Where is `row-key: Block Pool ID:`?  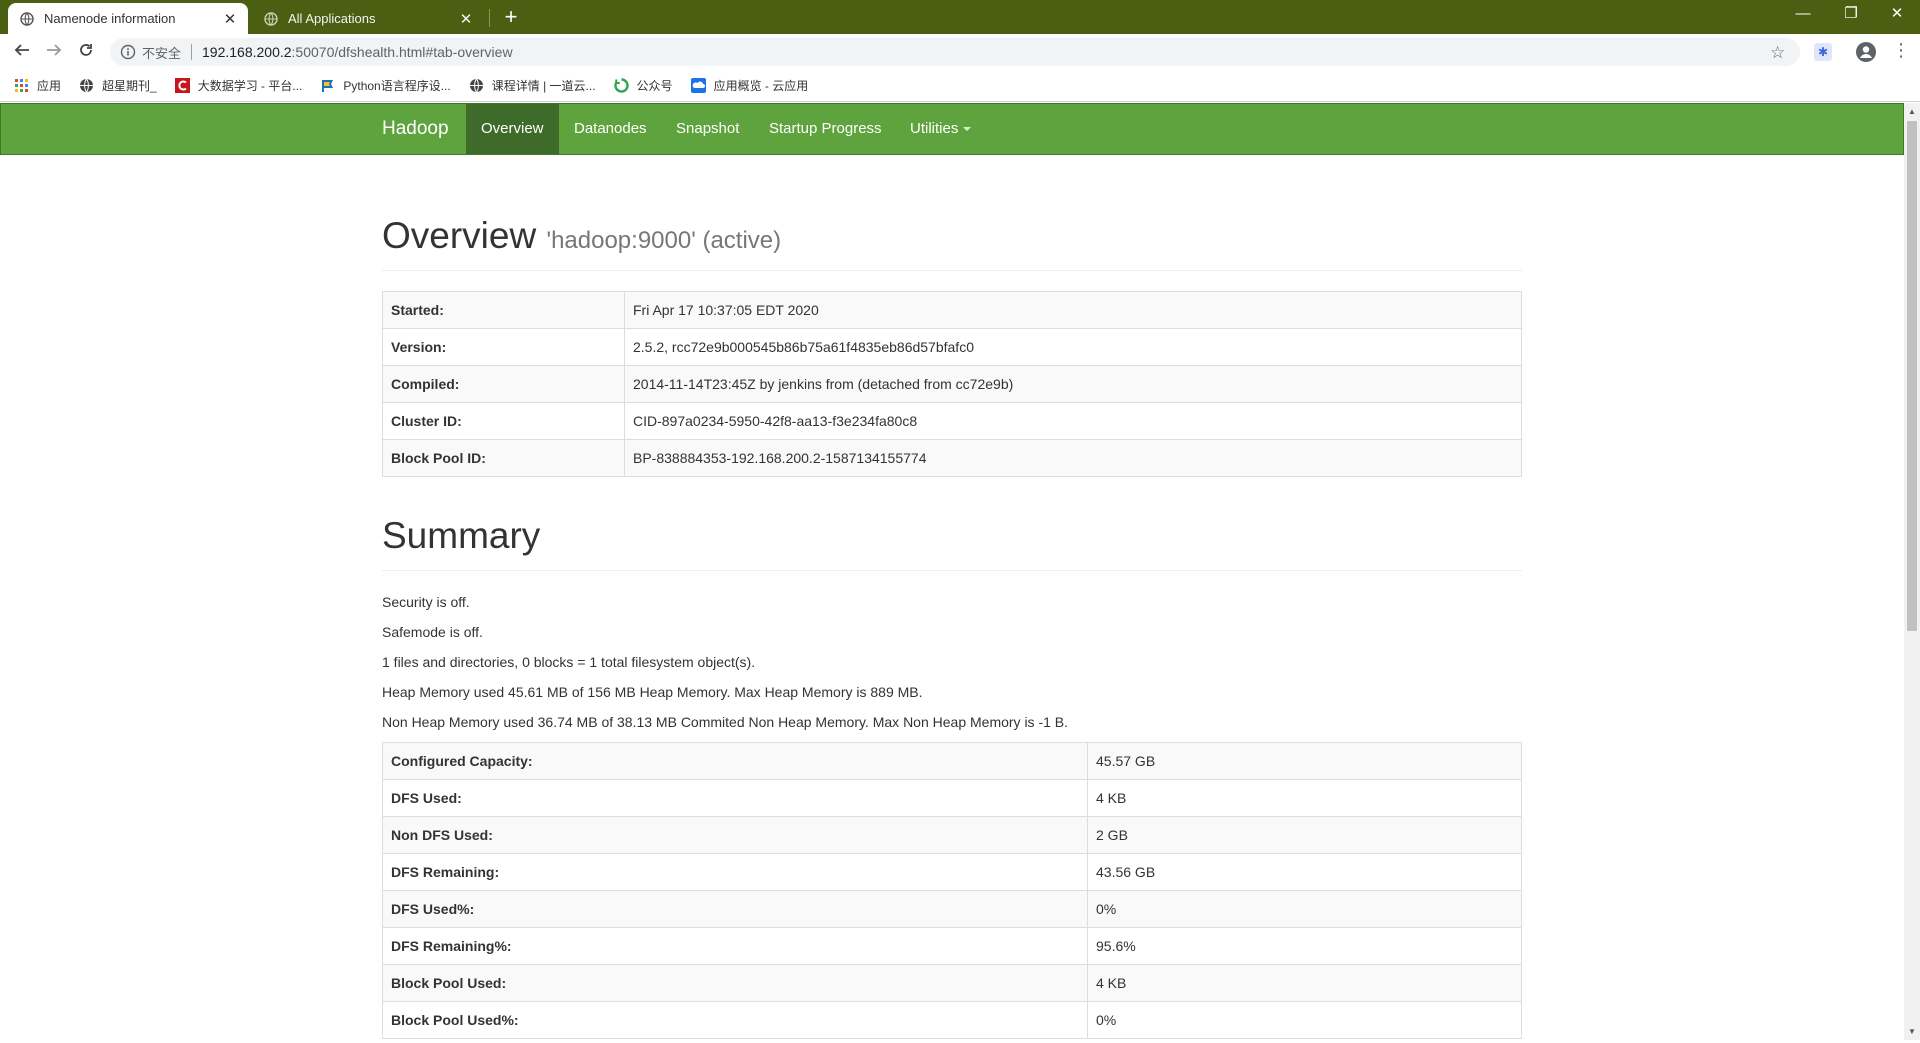 row-key: Block Pool ID: is located at coordinates (503, 458).